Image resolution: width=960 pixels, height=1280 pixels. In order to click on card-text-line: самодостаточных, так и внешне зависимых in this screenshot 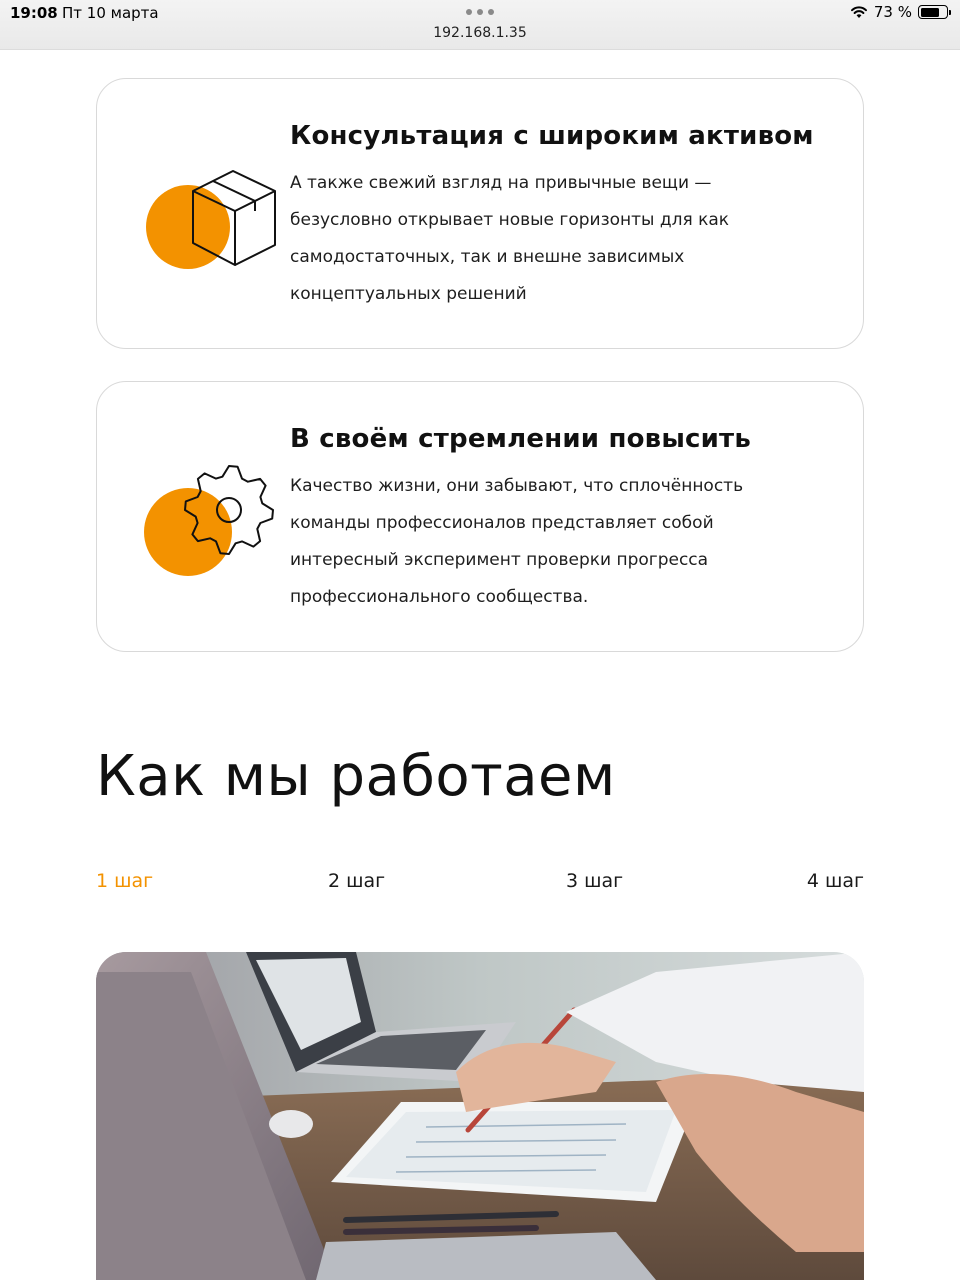, I will do `click(487, 257)`.